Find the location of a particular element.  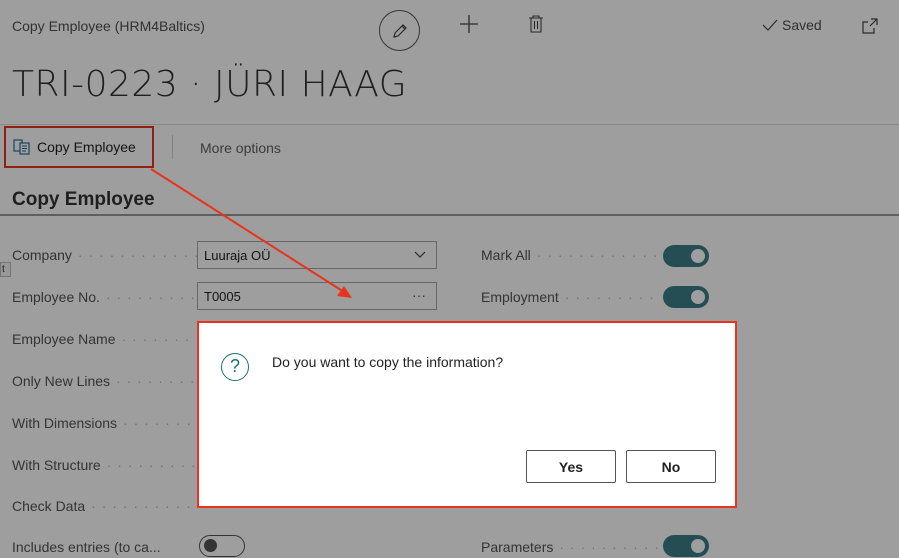

yes-button: Yes is located at coordinates (571, 466).